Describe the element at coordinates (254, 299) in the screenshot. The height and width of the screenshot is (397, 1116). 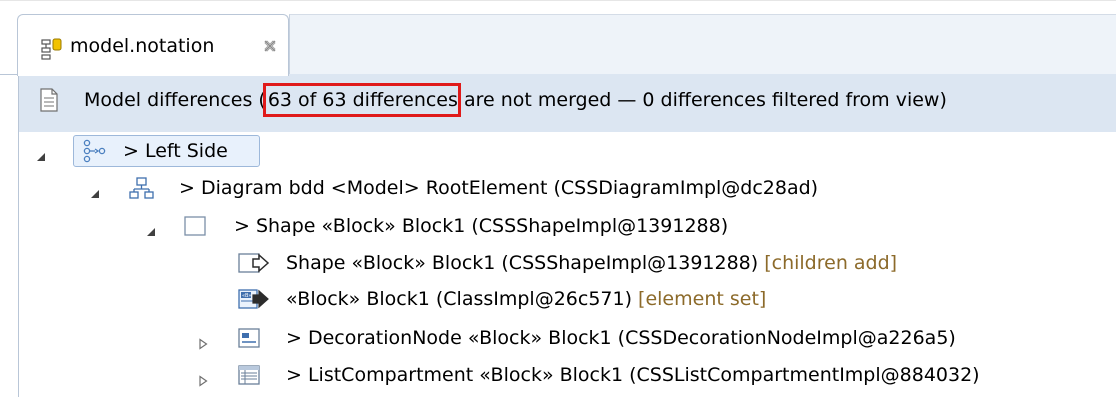
I see `set-element-icon: «B»` at that location.